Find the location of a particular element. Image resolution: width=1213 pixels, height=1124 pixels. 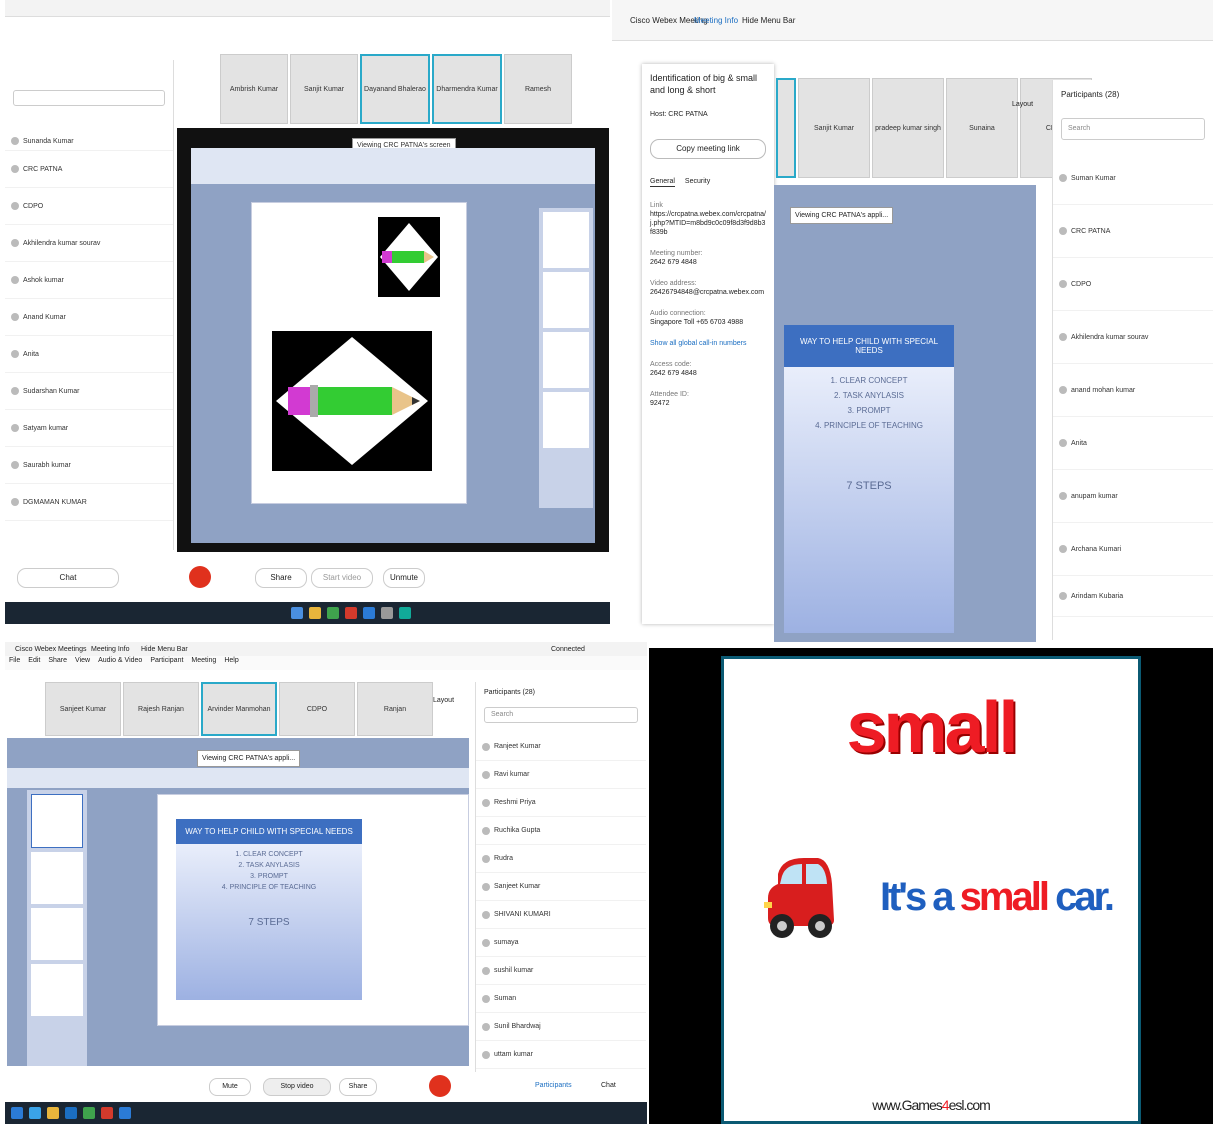

participant-row: sushil kumar is located at coordinates (561, 971).